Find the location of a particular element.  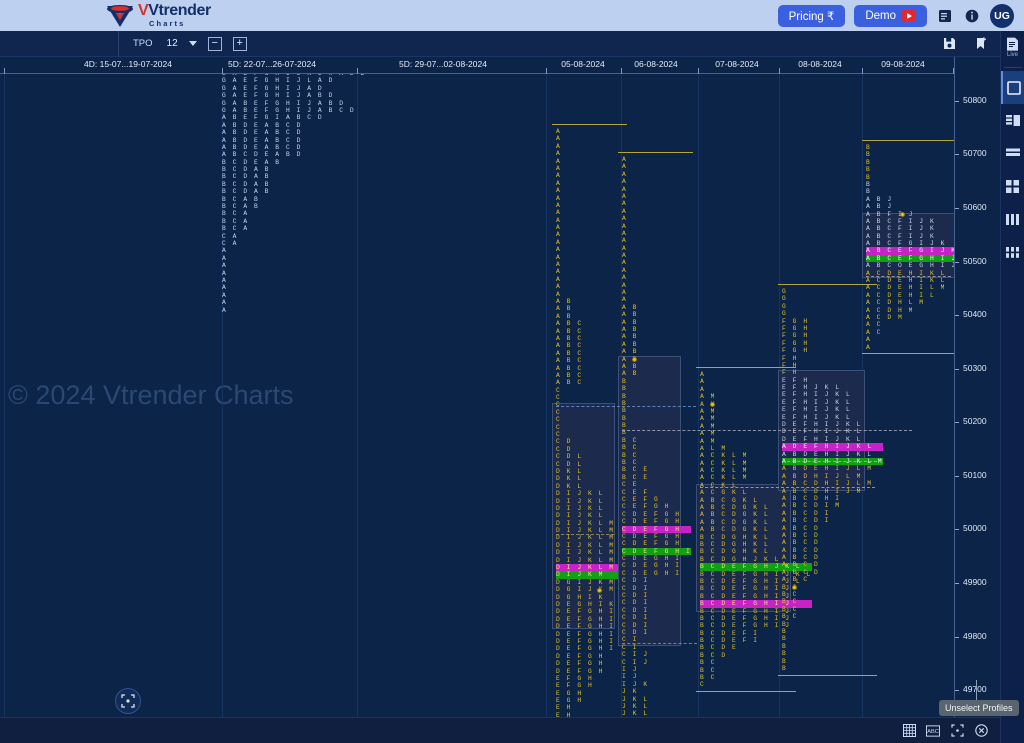

demo-button: Demo is located at coordinates (890, 15).